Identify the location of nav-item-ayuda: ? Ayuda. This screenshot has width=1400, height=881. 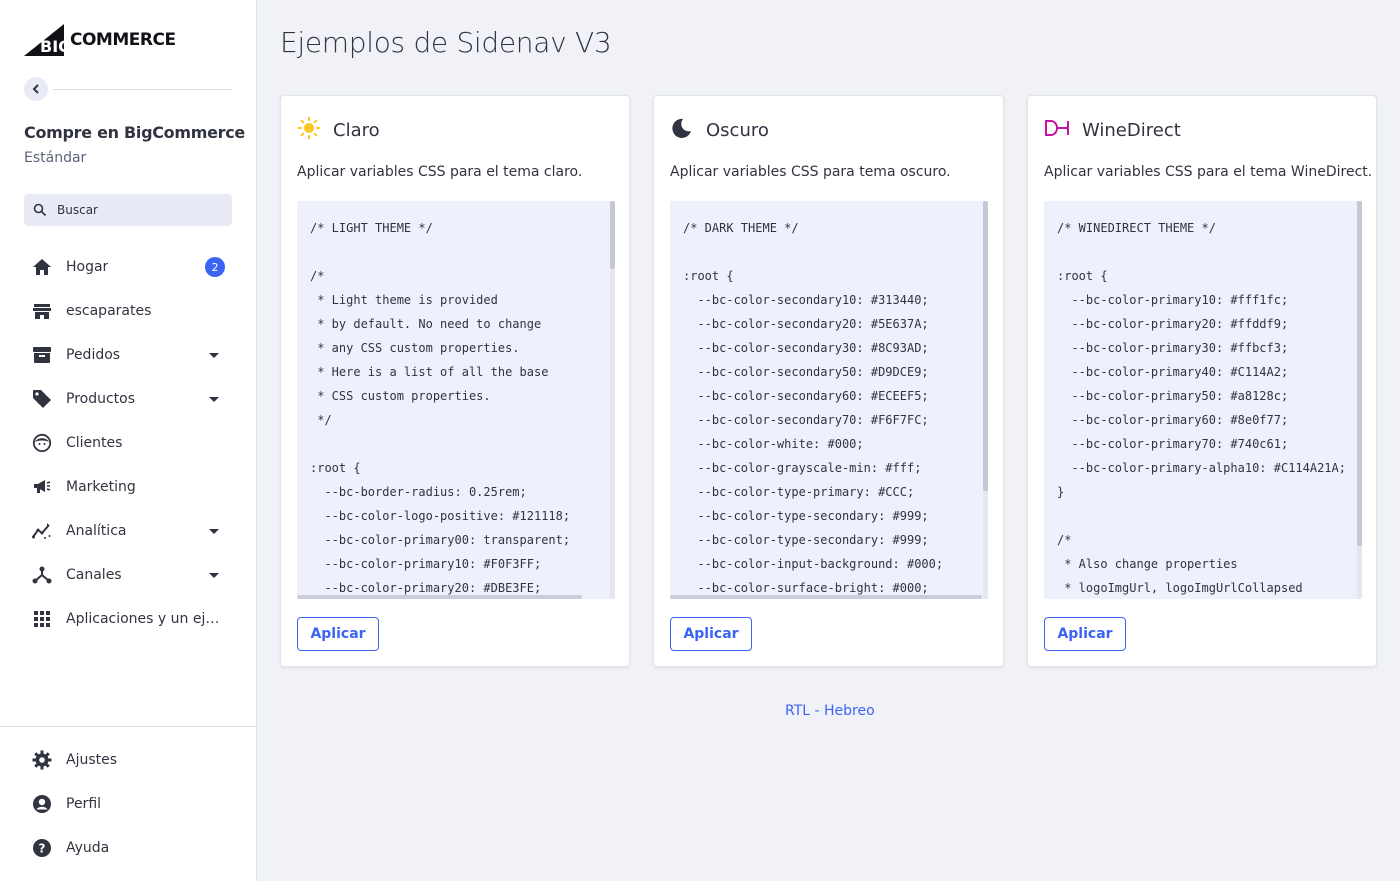
(128, 848).